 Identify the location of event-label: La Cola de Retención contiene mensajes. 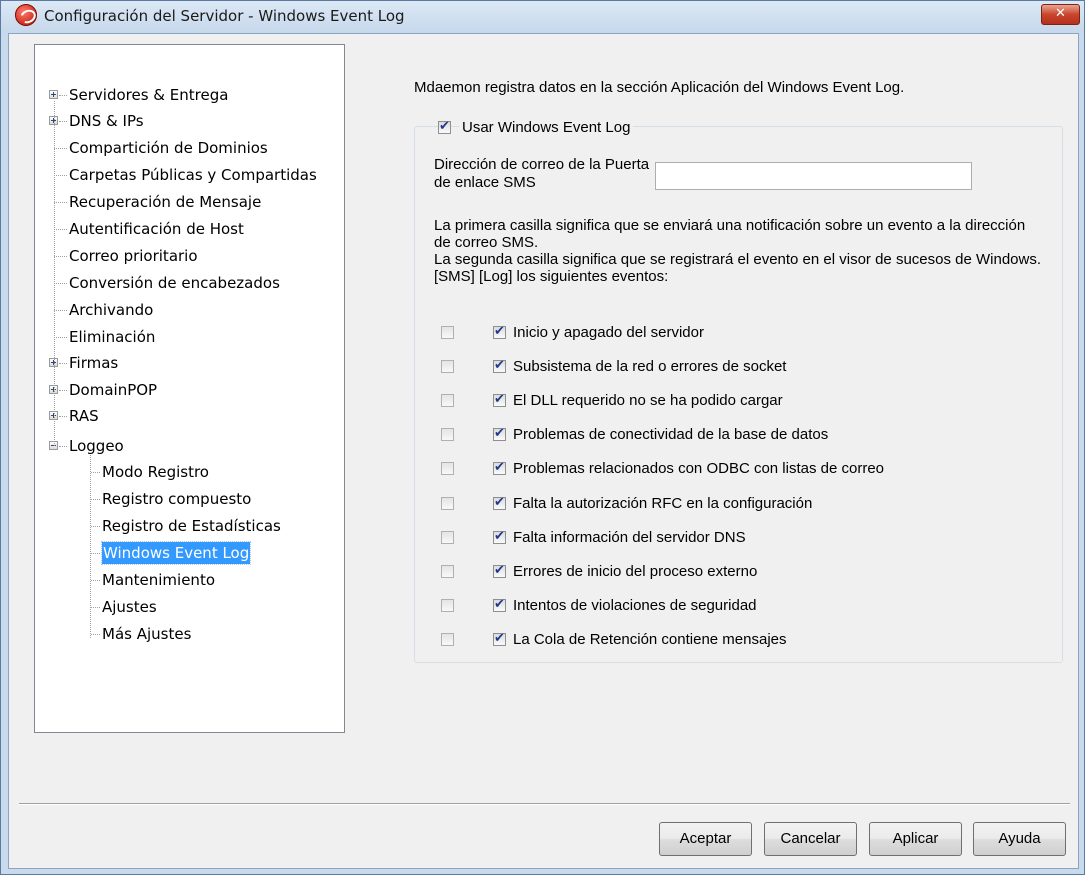
(650, 639).